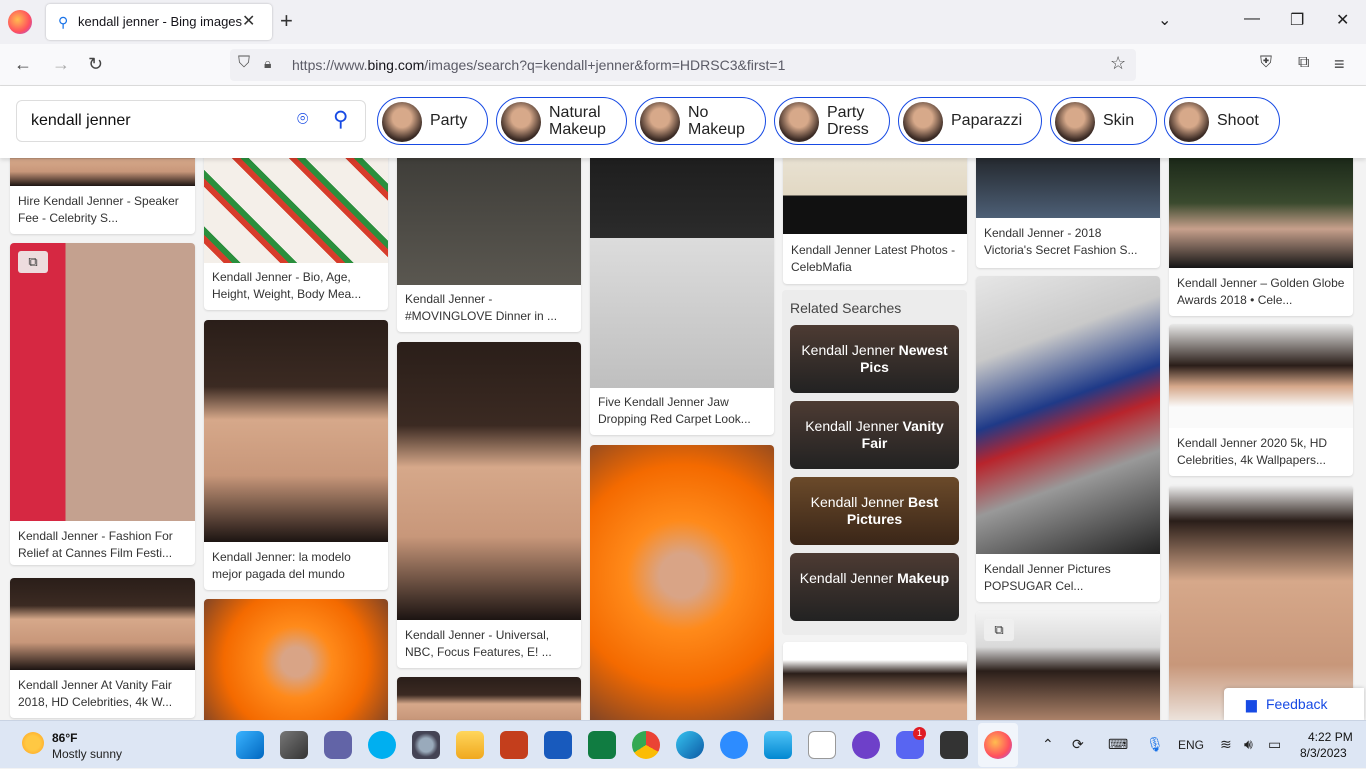 Image resolution: width=1366 pixels, height=769 pixels. I want to click on powerpoint-icon, so click(514, 745).